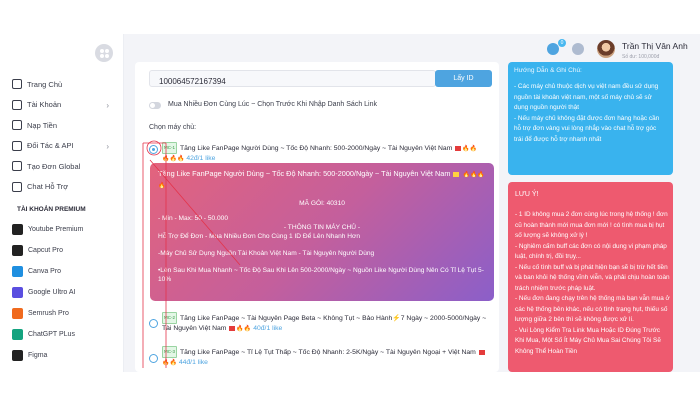  What do you see at coordinates (38, 355) in the screenshot?
I see `premium-item-label: Figma` at bounding box center [38, 355].